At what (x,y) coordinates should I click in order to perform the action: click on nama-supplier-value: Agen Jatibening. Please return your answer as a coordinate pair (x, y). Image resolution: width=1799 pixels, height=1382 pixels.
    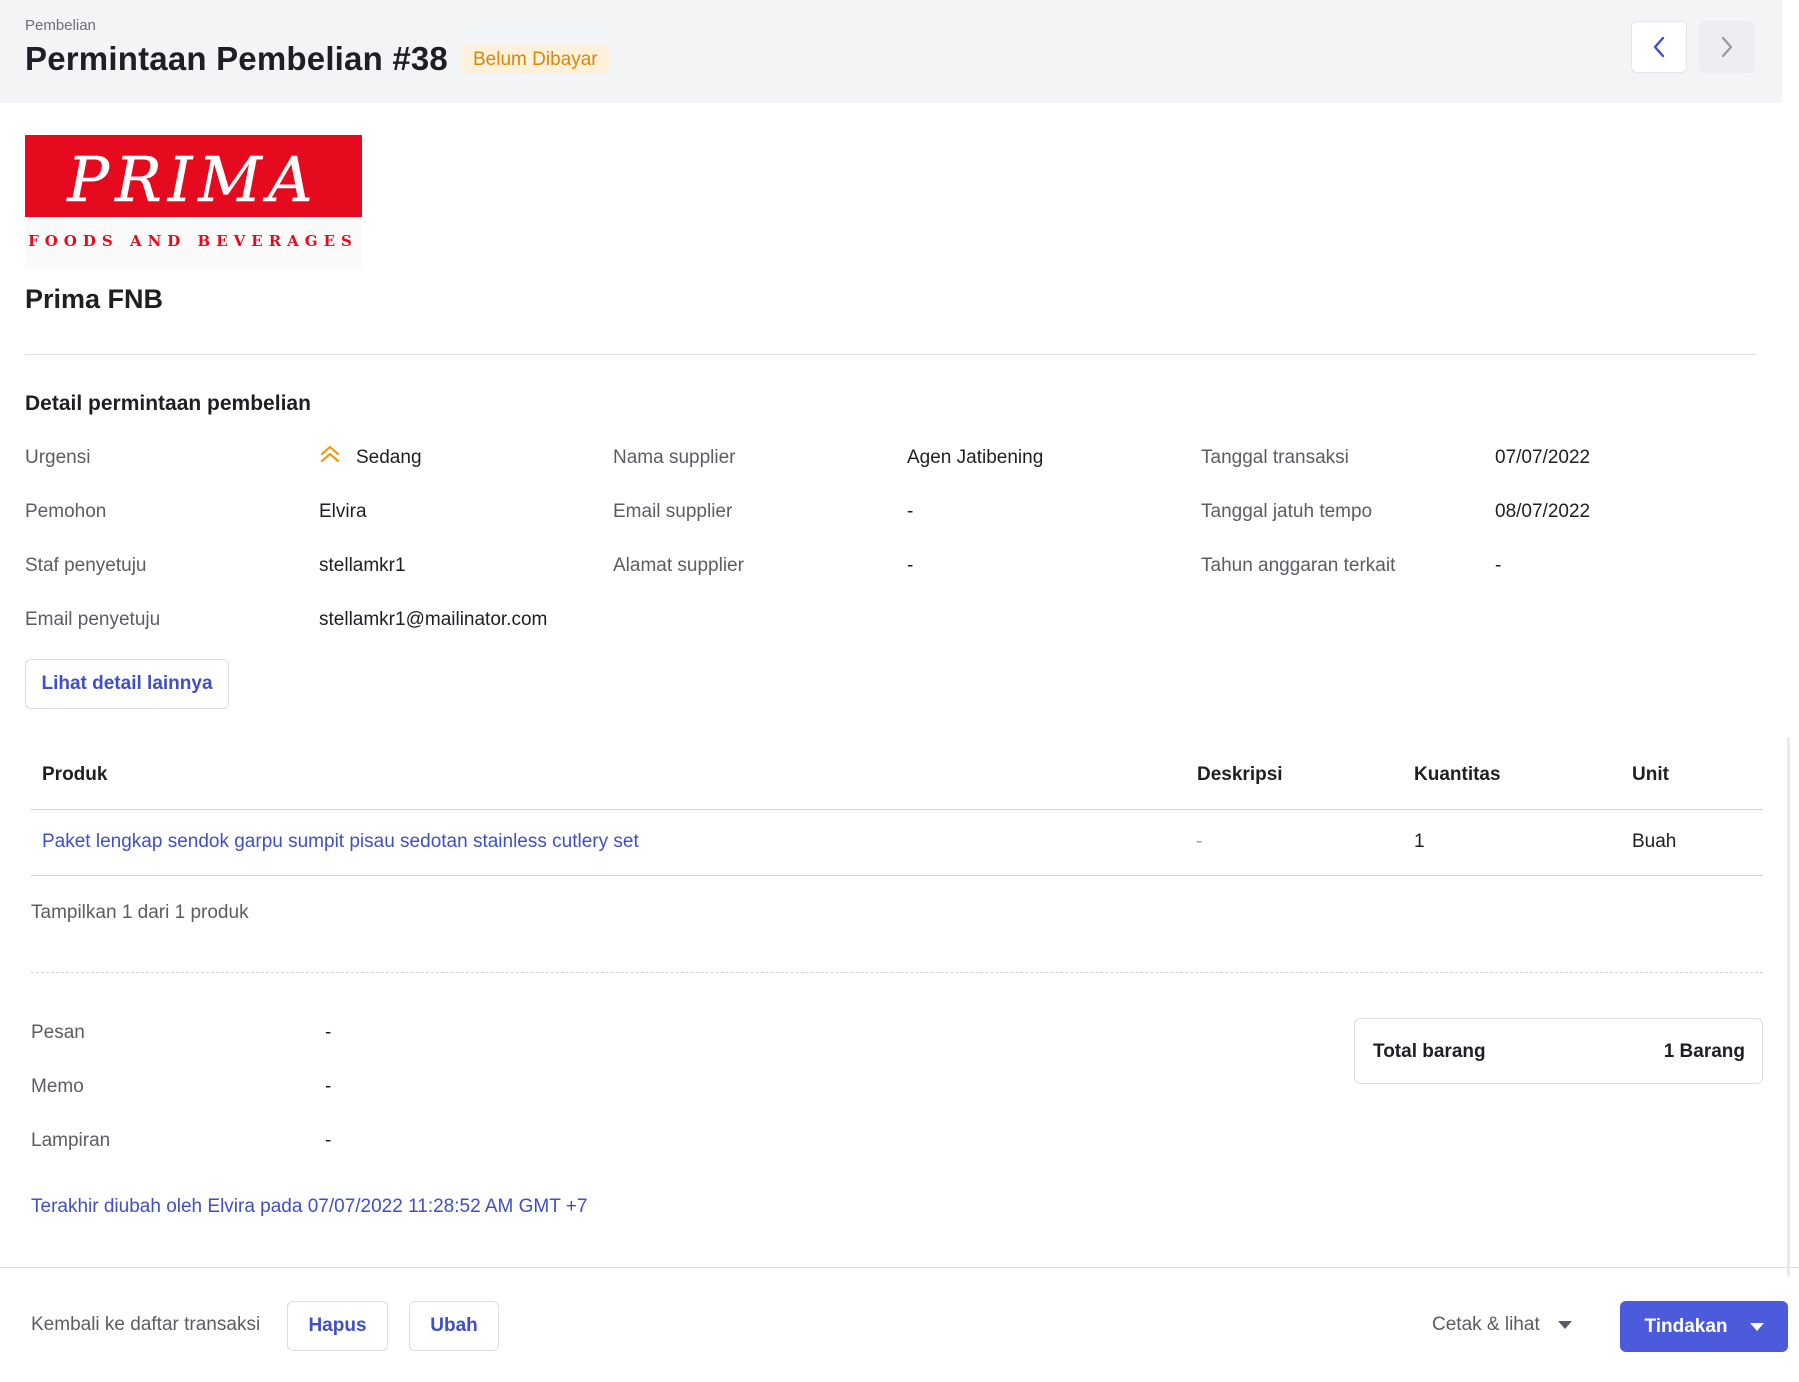
    Looking at the image, I should click on (975, 457).